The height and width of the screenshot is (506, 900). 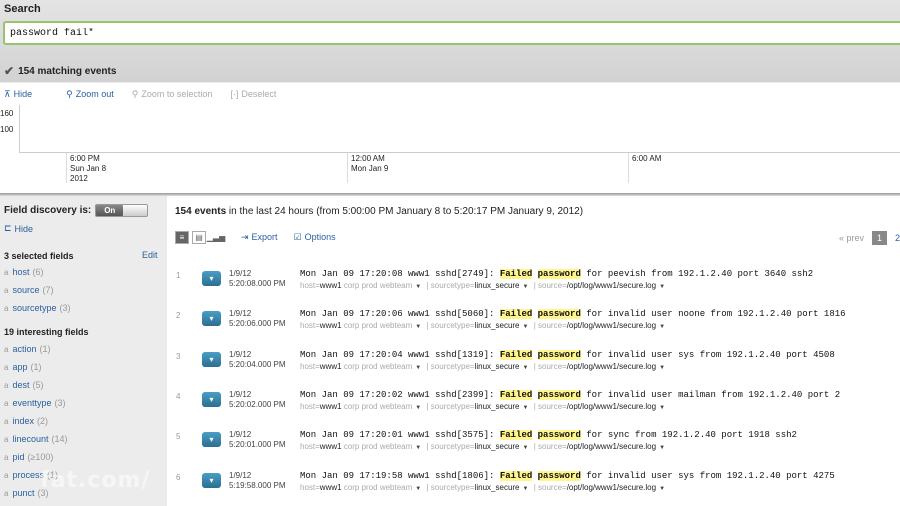 What do you see at coordinates (259, 237) in the screenshot?
I see `export-button: ⇥ Export` at bounding box center [259, 237].